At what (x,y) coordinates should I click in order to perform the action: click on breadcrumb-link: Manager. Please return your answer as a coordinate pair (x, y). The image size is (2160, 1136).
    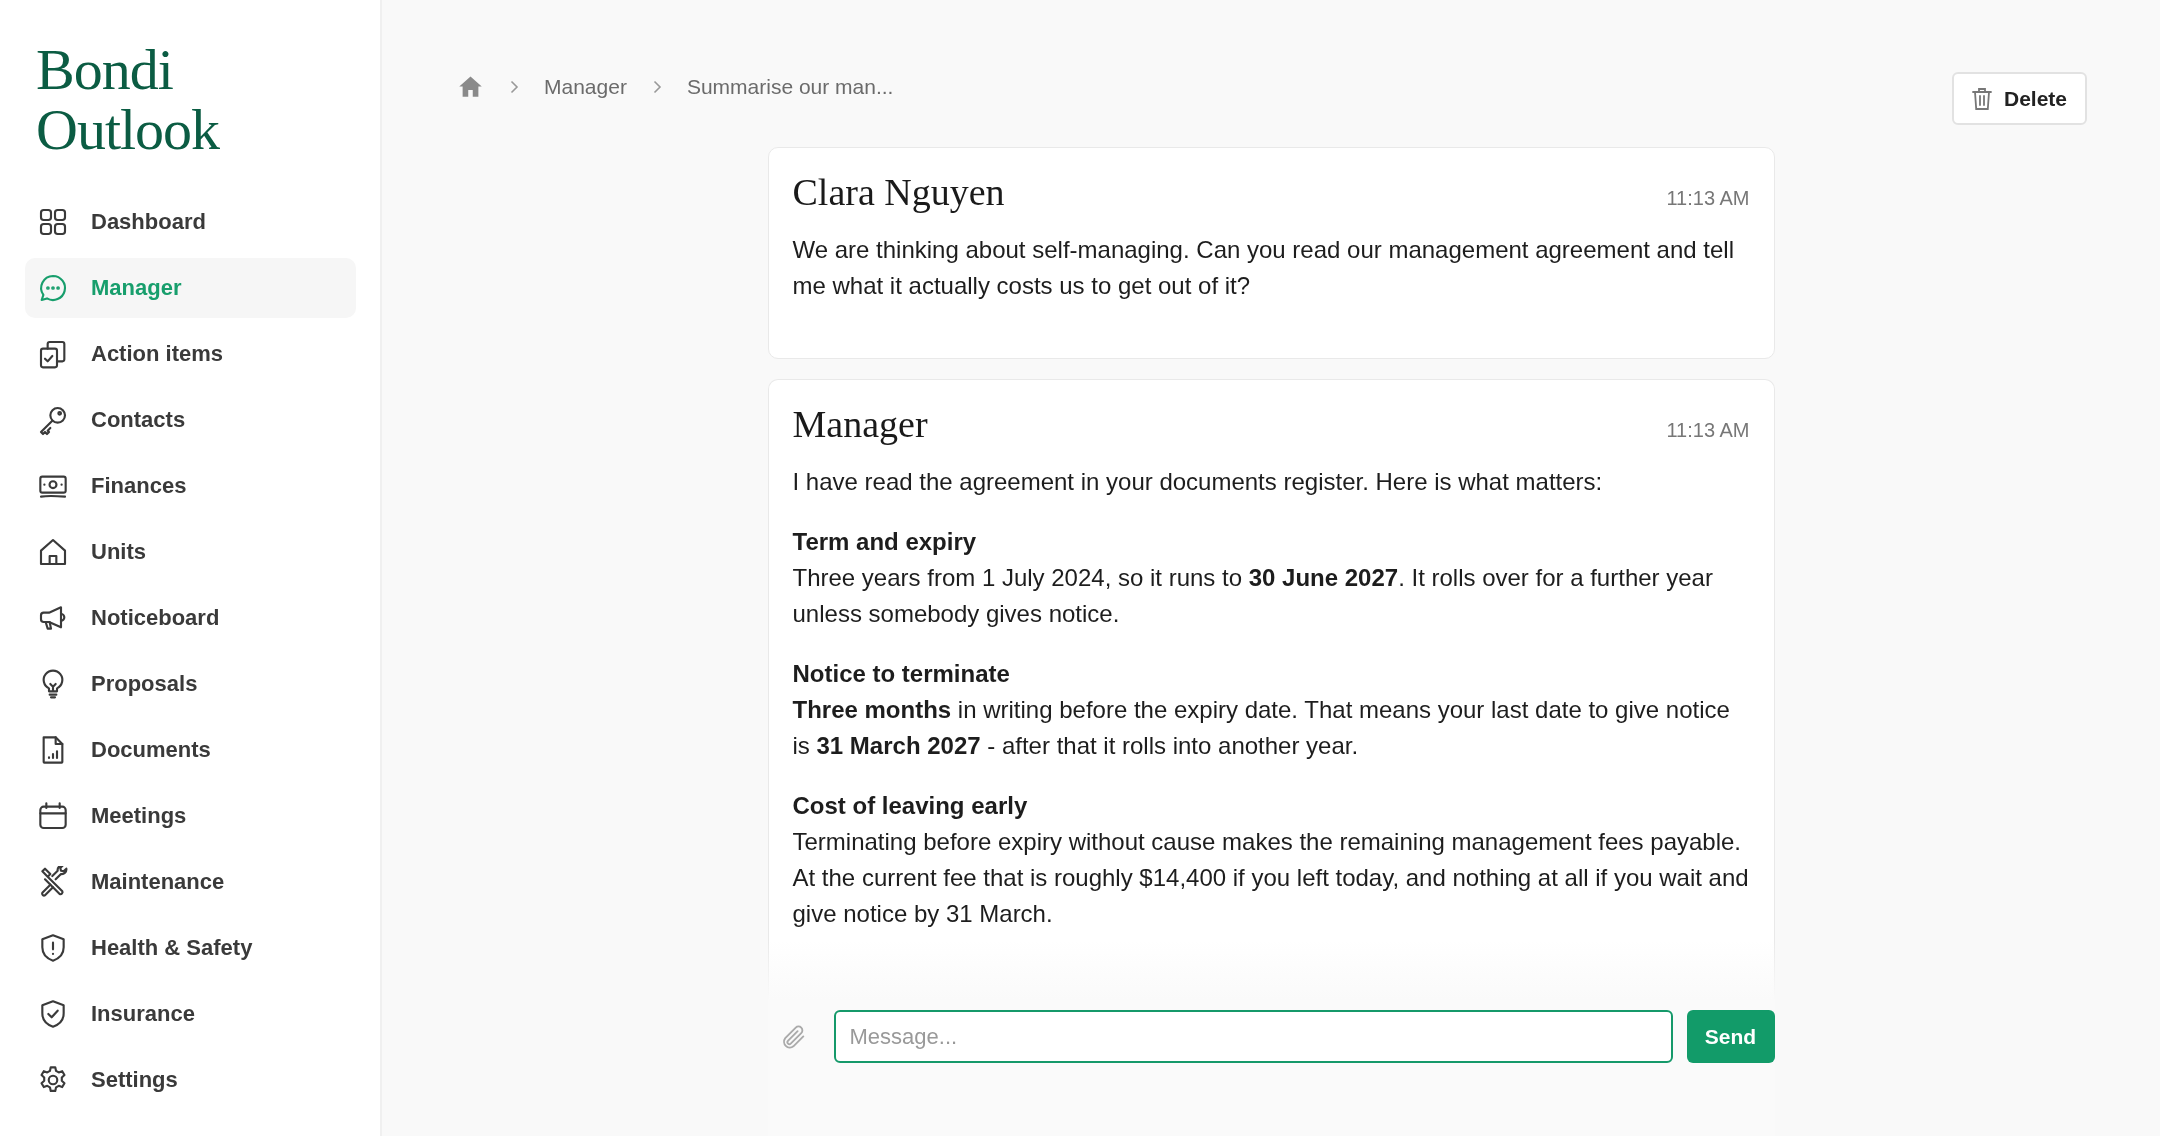
    Looking at the image, I should click on (585, 86).